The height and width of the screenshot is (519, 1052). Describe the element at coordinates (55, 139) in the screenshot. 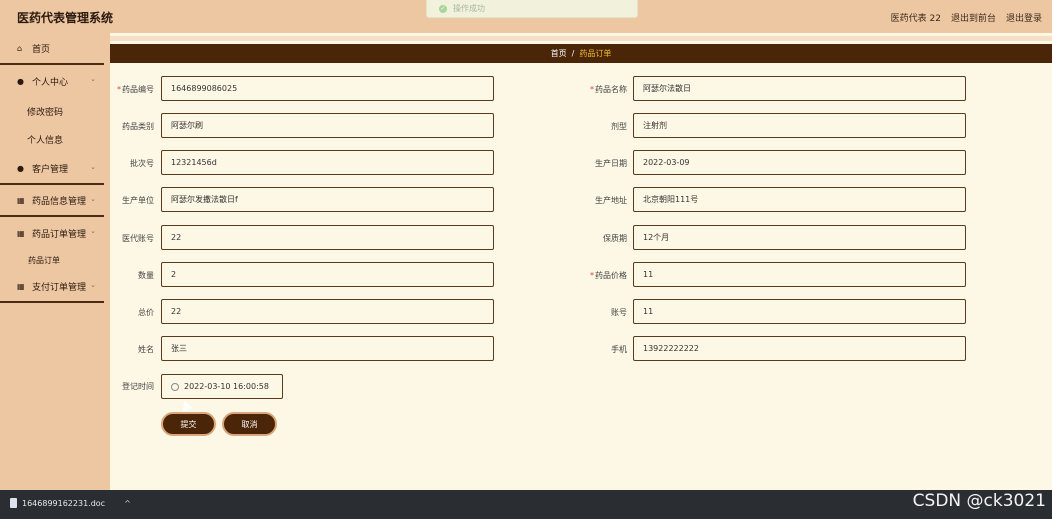

I see `sidebar-subitem-personal-info: 个人信息` at that location.